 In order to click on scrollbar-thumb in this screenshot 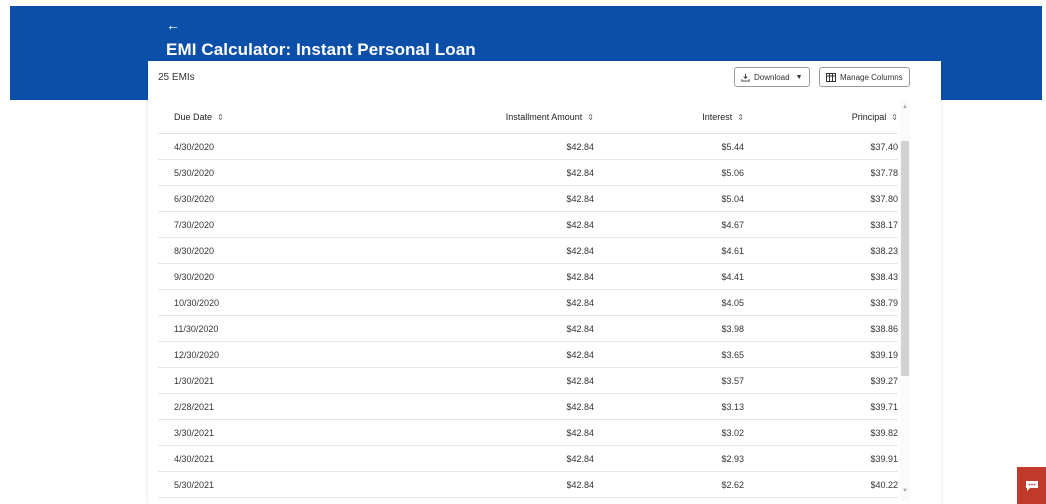, I will do `click(905, 258)`.